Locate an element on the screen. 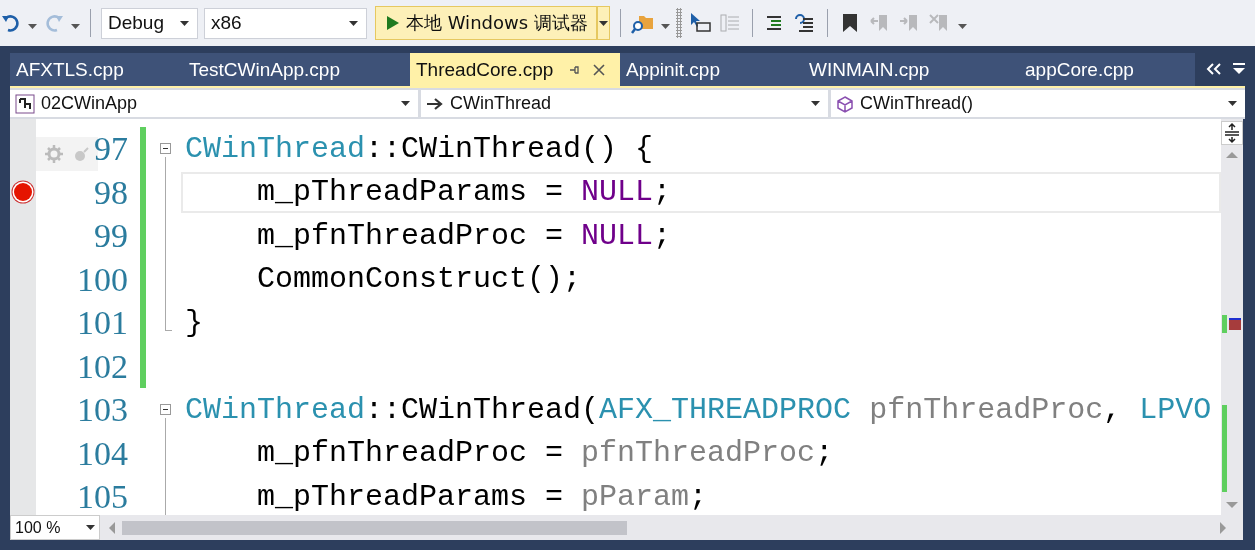  undo-icon is located at coordinates (11, 23).